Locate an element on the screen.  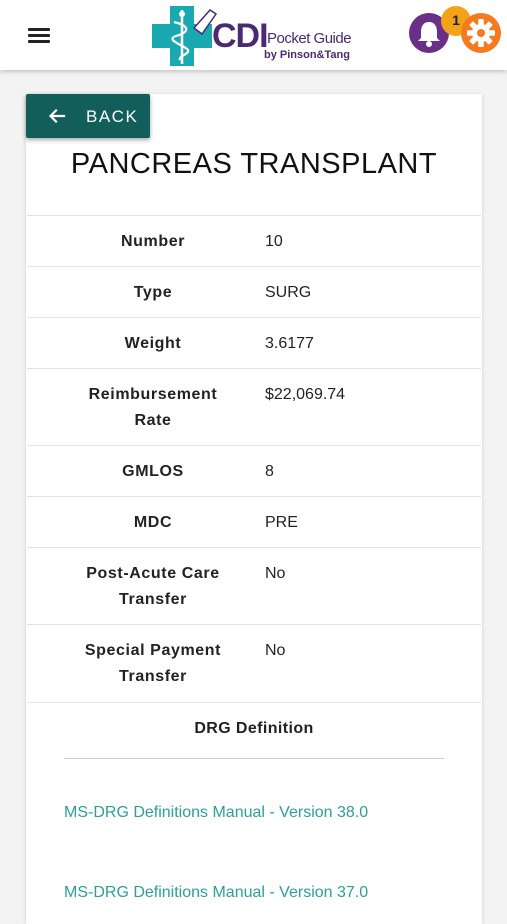
detail-label: Reimbursement Rate is located at coordinates (153, 407).